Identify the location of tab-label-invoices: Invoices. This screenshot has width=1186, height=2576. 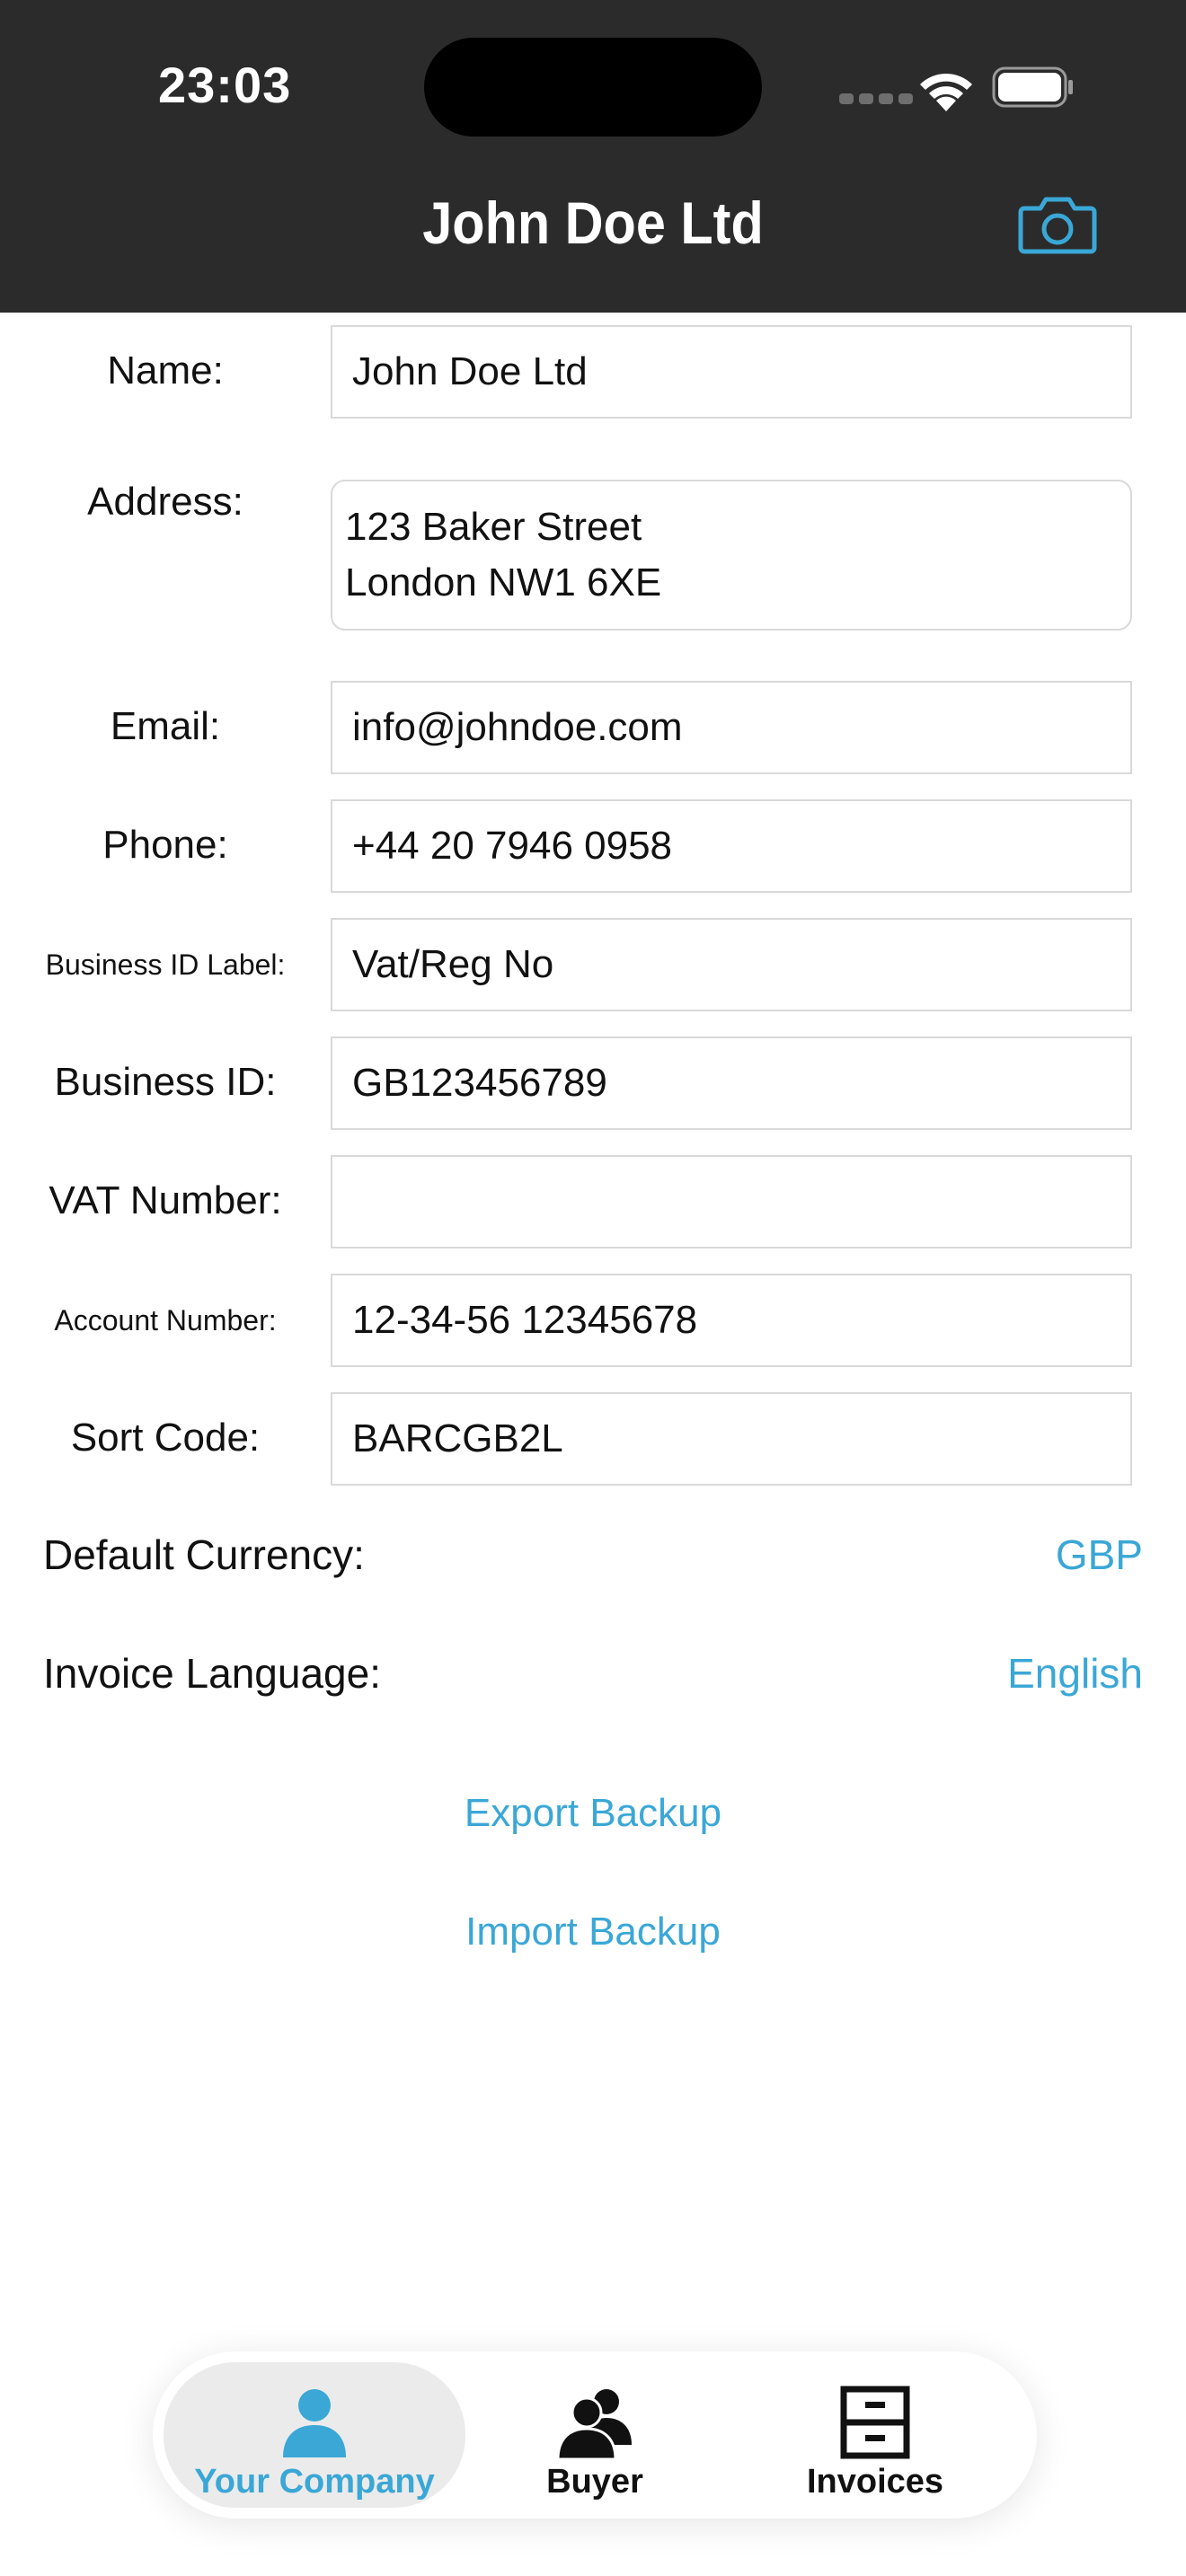
(875, 2482).